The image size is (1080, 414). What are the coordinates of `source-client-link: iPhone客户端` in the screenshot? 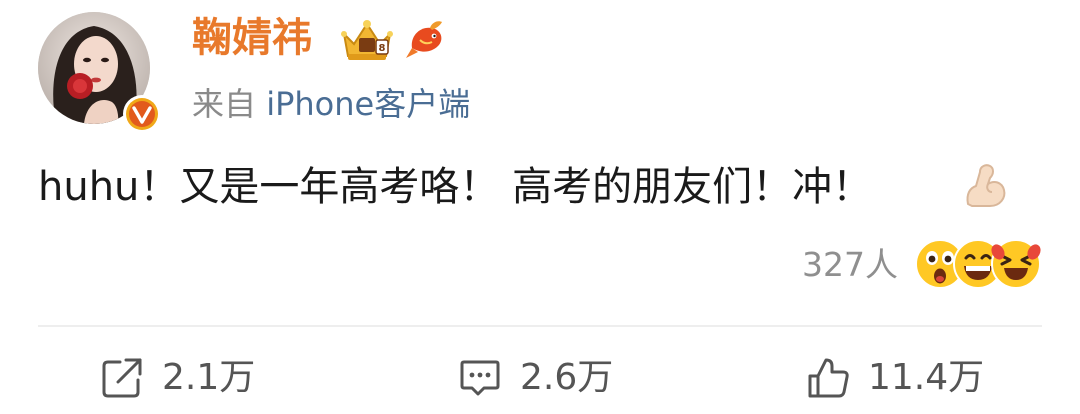 It's located at (368, 104).